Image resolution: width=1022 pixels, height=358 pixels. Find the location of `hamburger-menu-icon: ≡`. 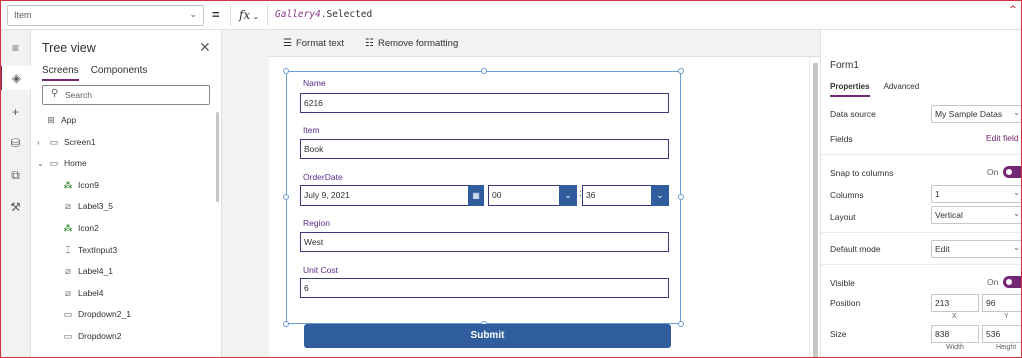

hamburger-menu-icon: ≡ is located at coordinates (15, 48).